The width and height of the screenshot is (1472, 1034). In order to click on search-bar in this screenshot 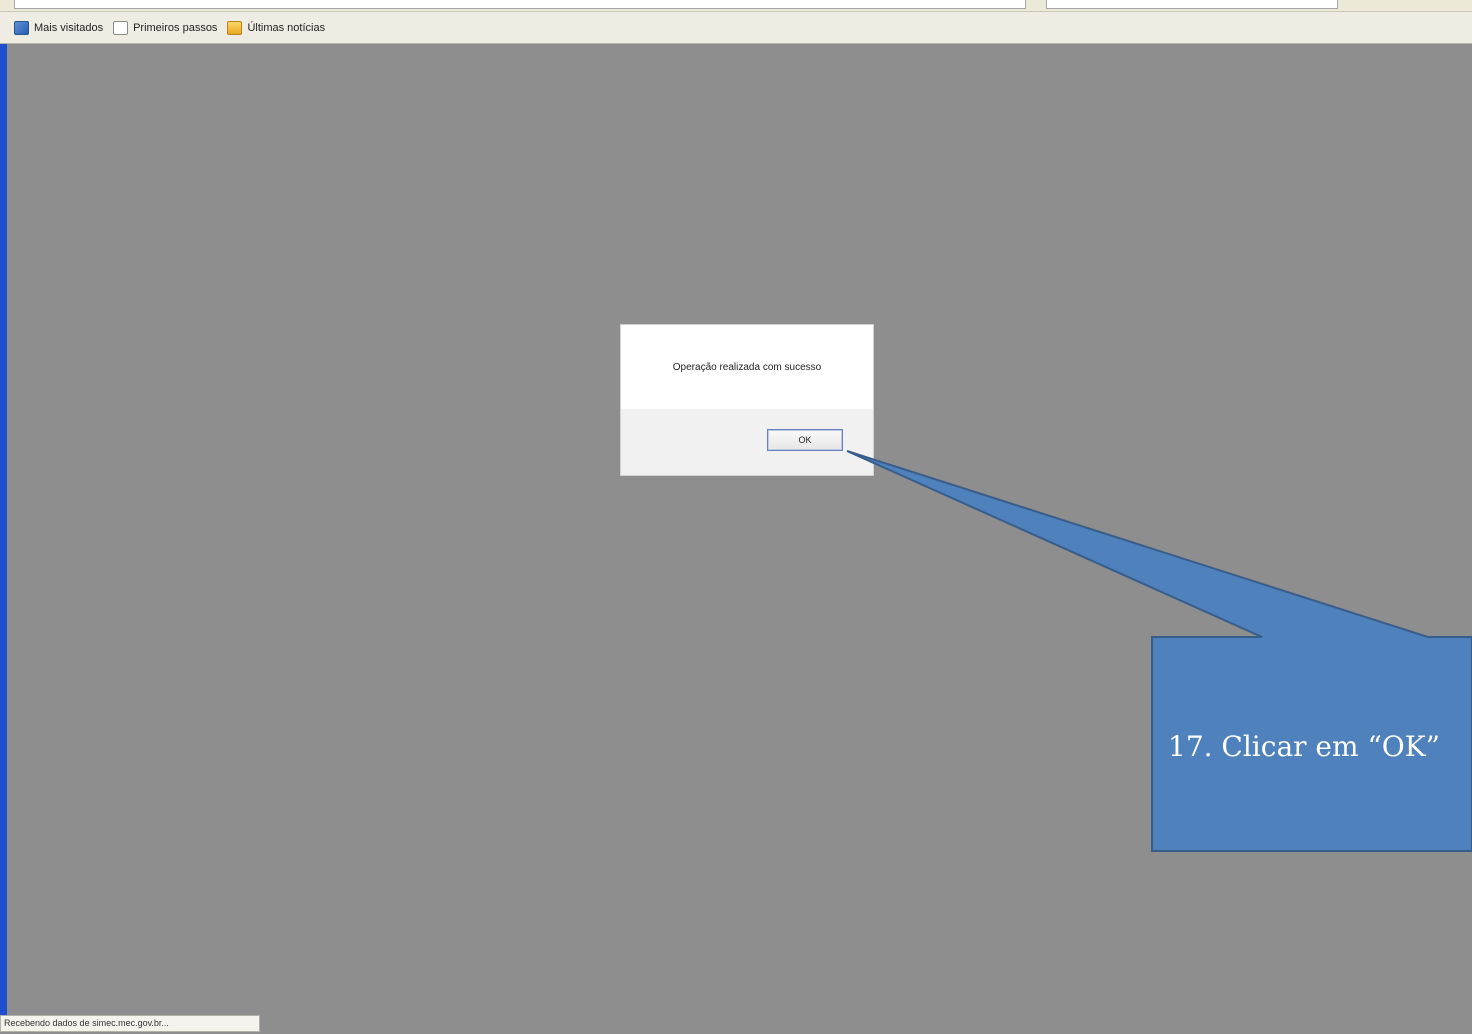, I will do `click(1192, 4)`.